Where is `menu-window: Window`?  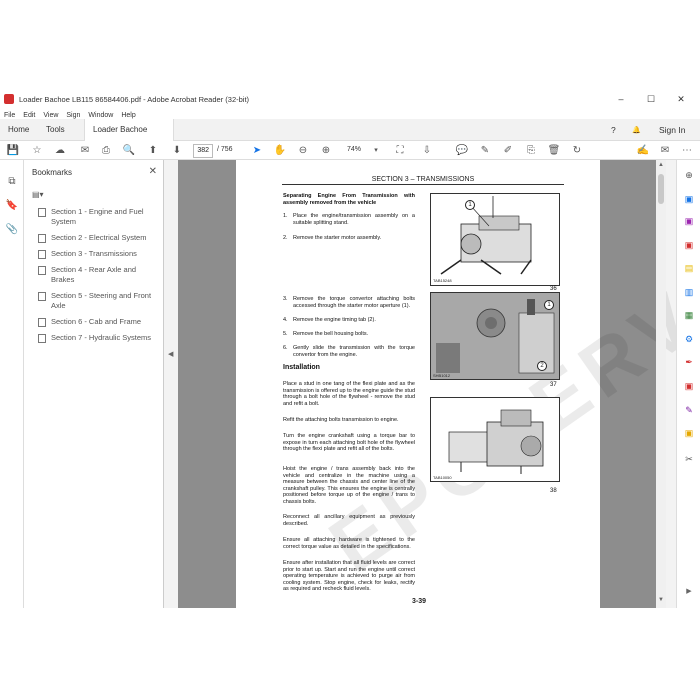
menu-window: Window is located at coordinates (100, 115).